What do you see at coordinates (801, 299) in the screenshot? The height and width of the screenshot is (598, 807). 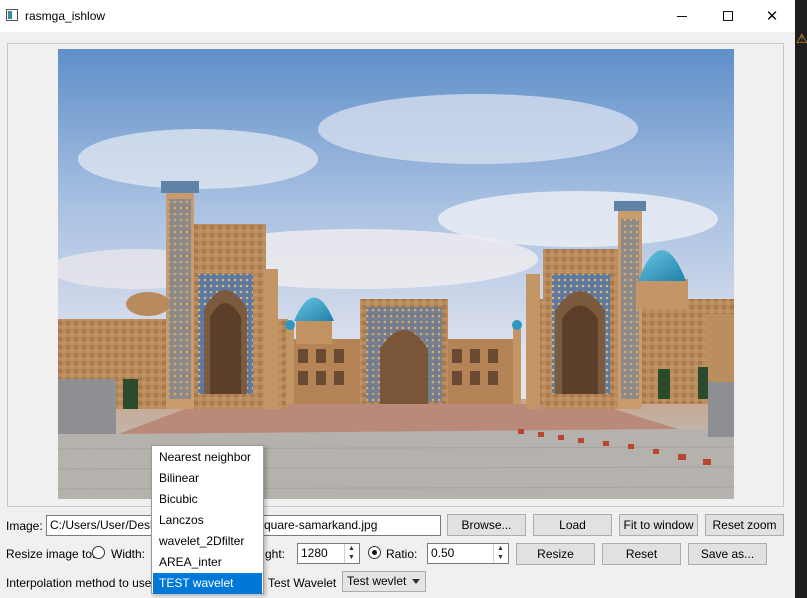 I see `background-window-strip` at bounding box center [801, 299].